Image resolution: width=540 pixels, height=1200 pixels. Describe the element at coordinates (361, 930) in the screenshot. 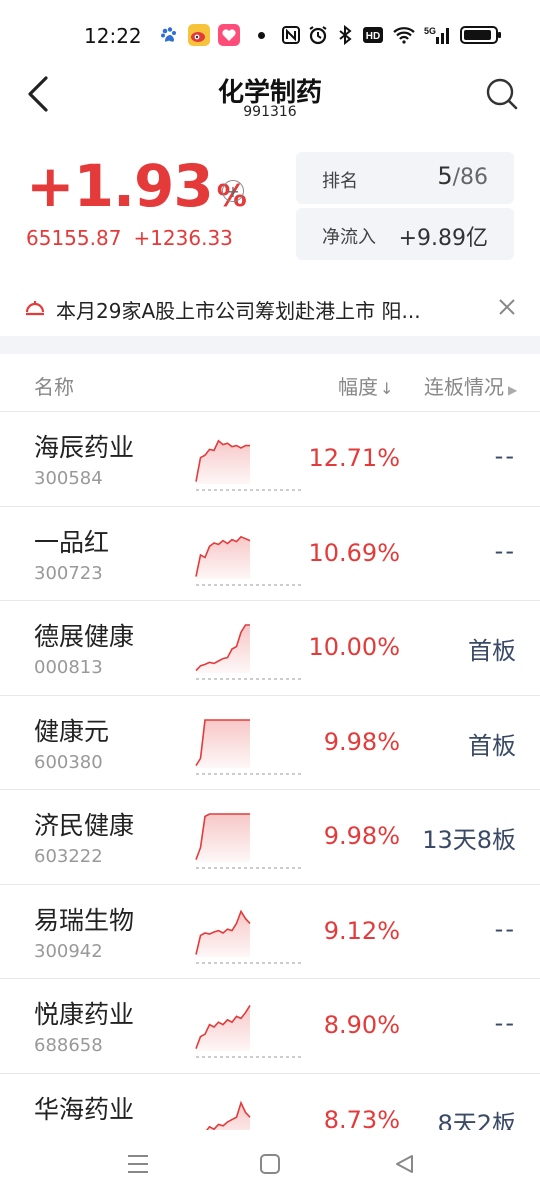

I see `stock-change: 9.12%` at that location.